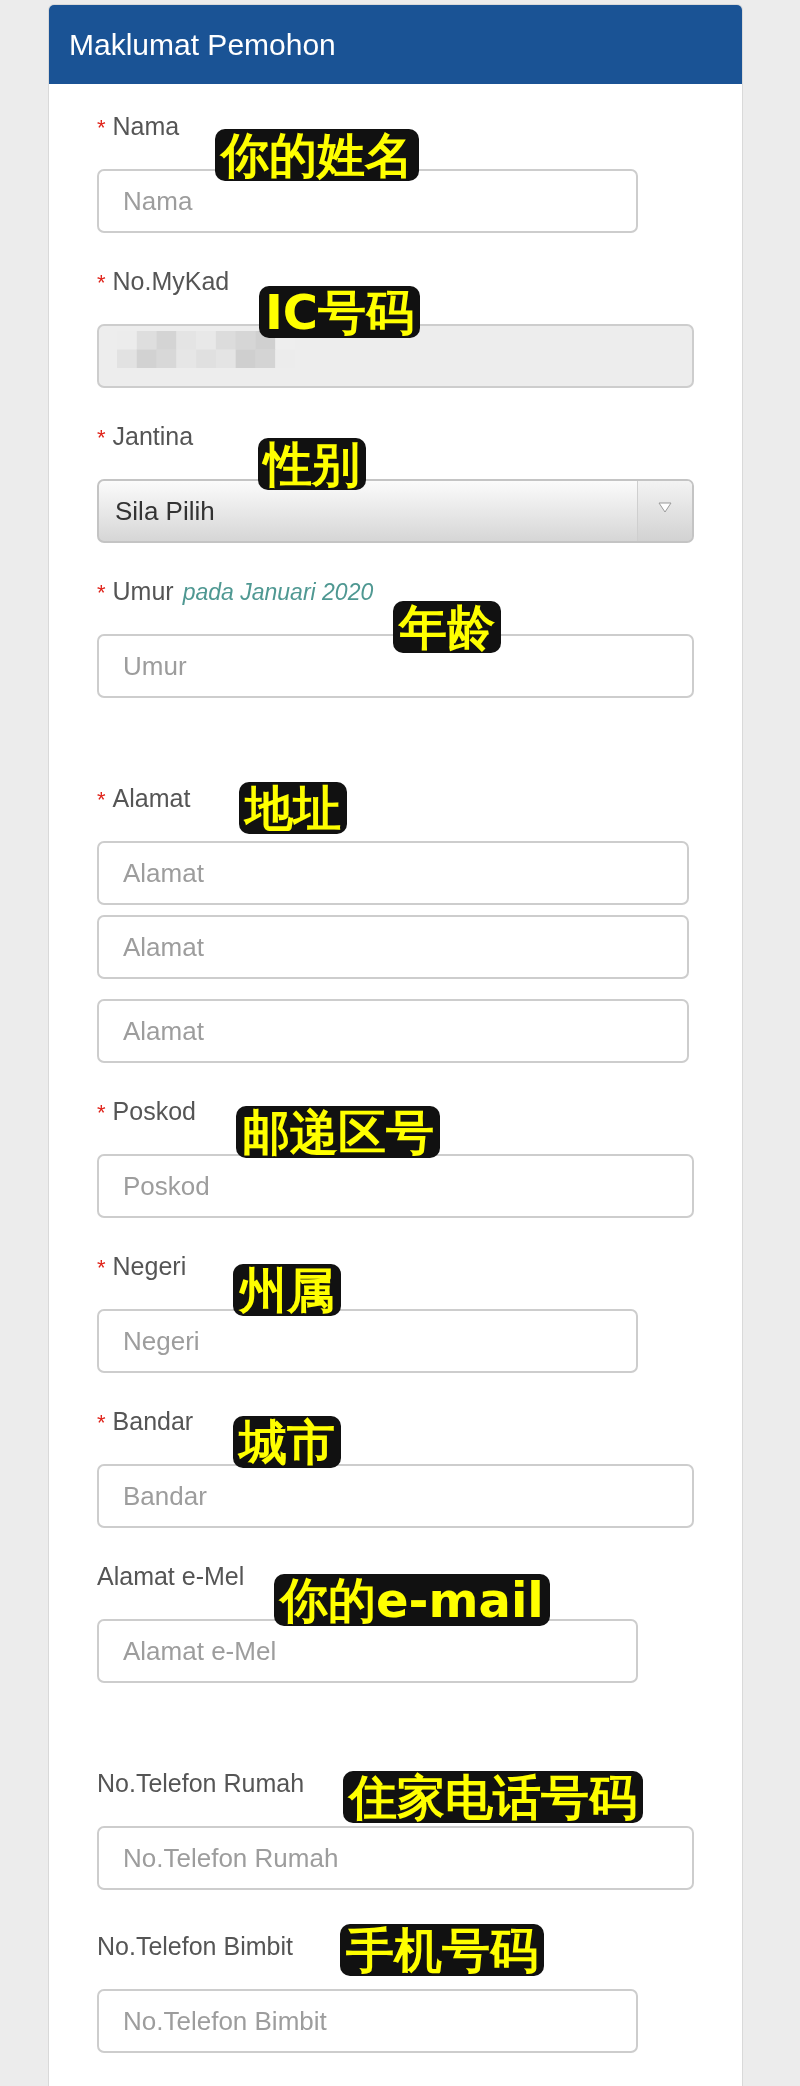  What do you see at coordinates (340, 312) in the screenshot?
I see `annotation-text: IC号码` at bounding box center [340, 312].